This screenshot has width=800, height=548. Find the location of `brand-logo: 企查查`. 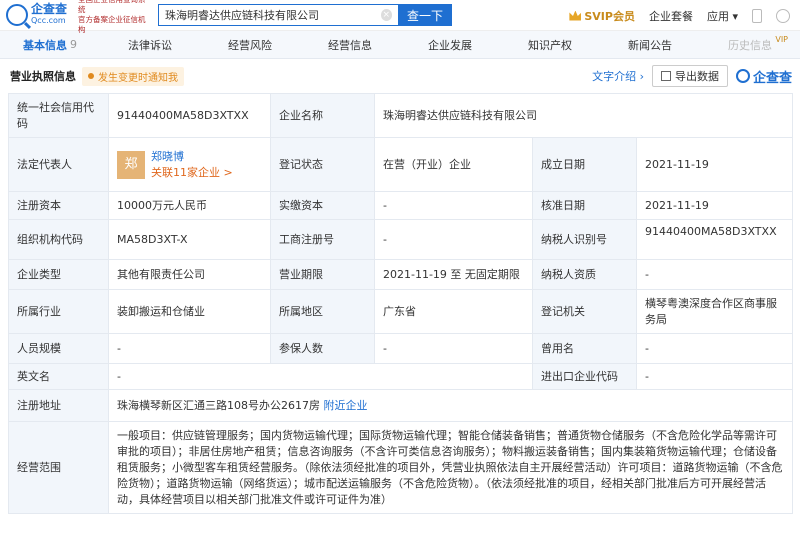

brand-logo: 企查查 is located at coordinates (763, 76).